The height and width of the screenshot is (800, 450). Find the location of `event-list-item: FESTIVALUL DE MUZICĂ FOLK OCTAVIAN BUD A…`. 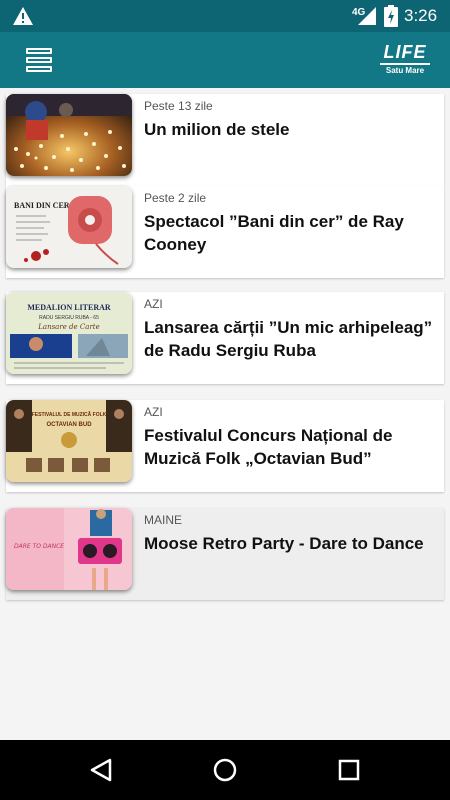

event-list-item: FESTIVALUL DE MUZICĂ FOLK OCTAVIAN BUD A… is located at coordinates (225, 446).